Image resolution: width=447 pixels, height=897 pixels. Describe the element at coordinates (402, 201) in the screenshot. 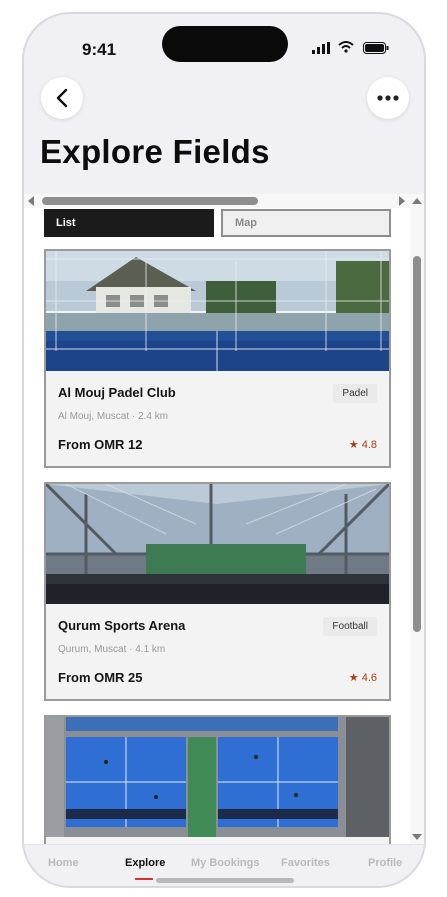

I see `scroll-right-arrow-icon` at that location.